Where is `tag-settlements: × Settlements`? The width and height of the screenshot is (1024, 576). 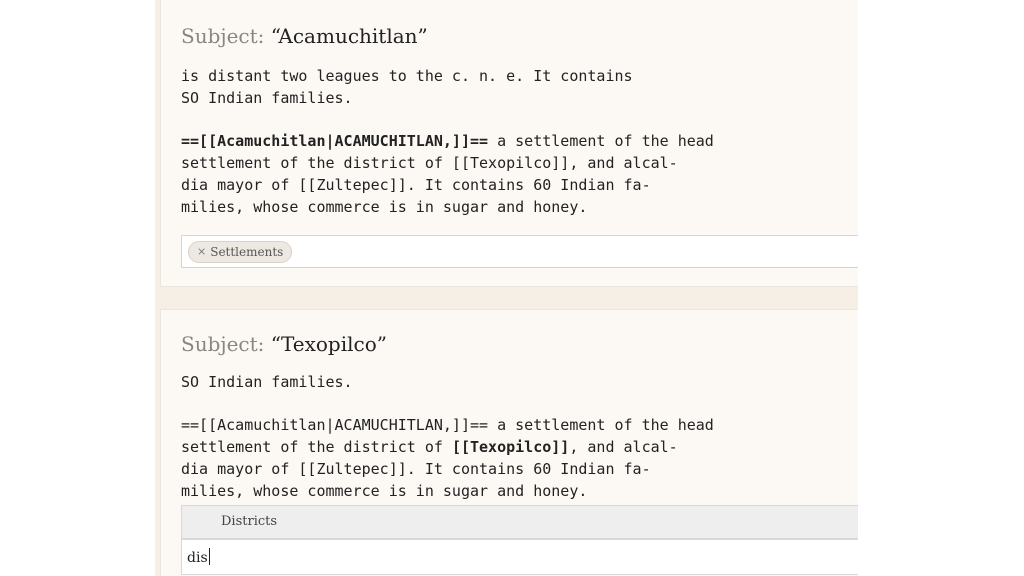
tag-settlements: × Settlements is located at coordinates (240, 252).